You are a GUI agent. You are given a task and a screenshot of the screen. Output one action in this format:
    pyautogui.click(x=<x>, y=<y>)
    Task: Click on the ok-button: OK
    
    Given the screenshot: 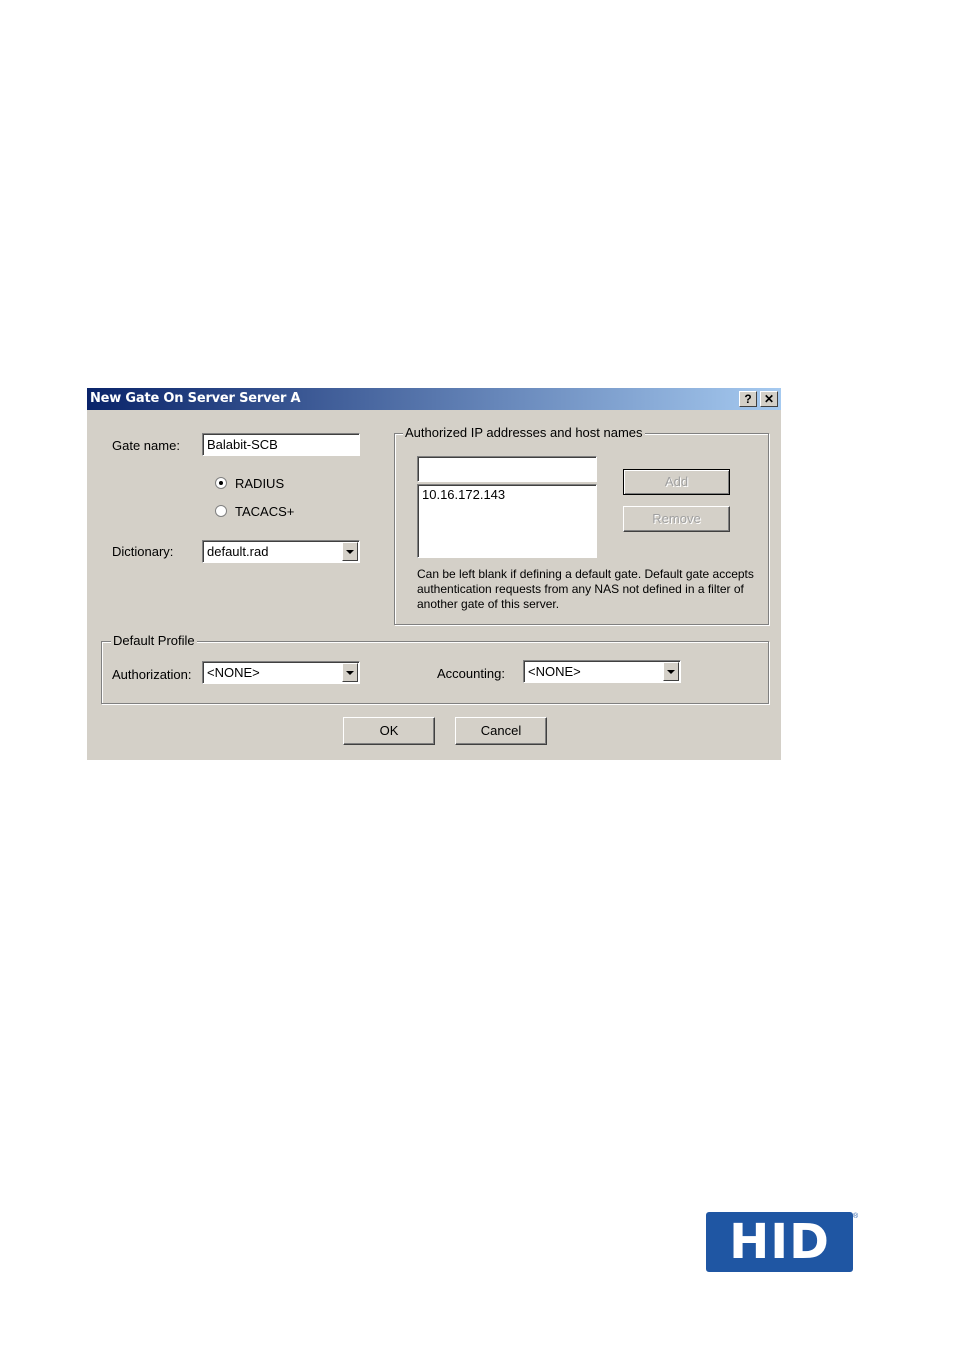 What is the action you would take?
    pyautogui.click(x=389, y=731)
    